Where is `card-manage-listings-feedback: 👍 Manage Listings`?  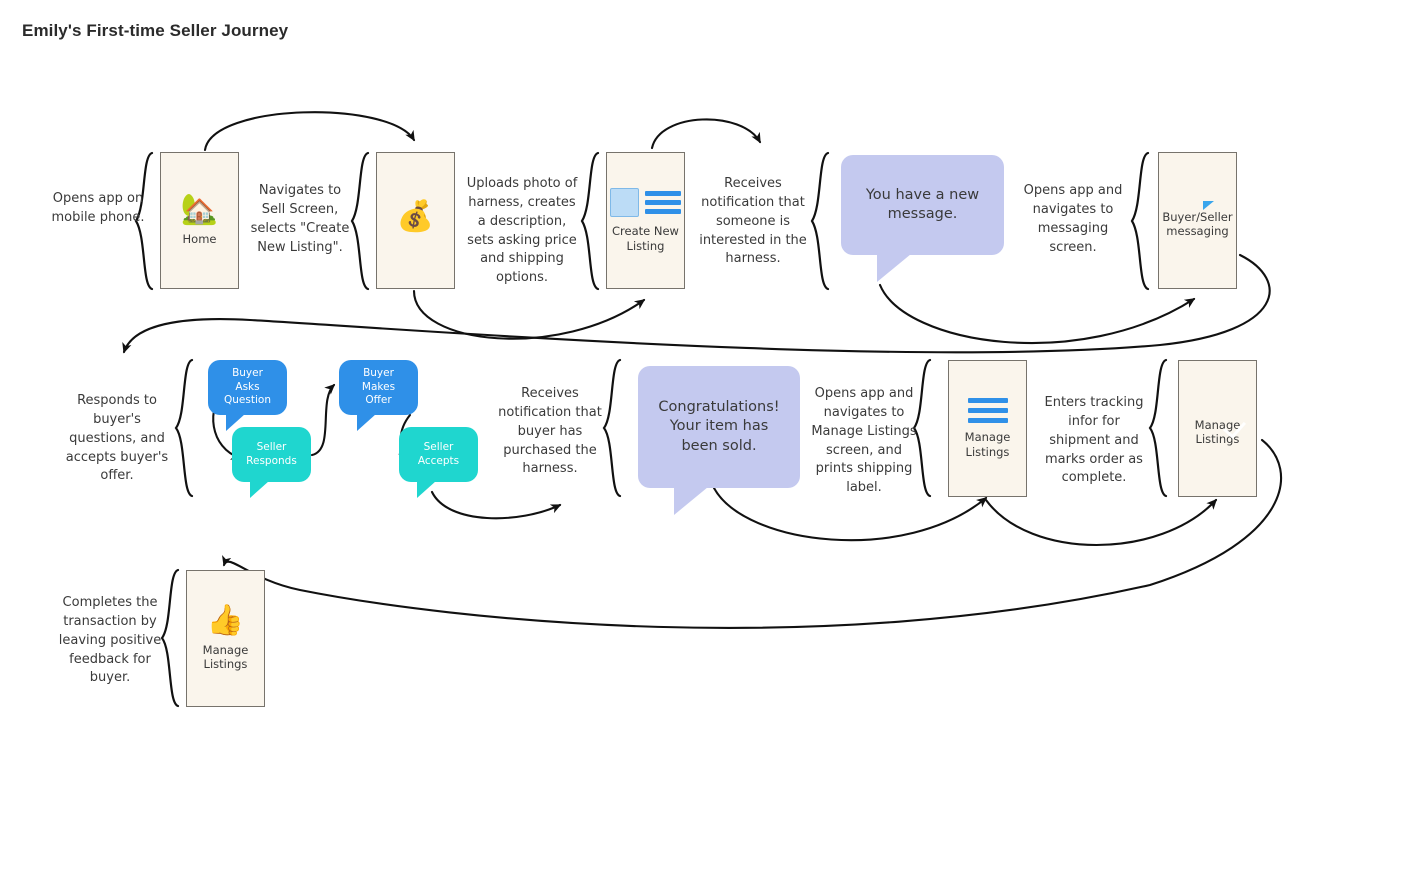
card-manage-listings-feedback: 👍 Manage Listings is located at coordinates (225, 638).